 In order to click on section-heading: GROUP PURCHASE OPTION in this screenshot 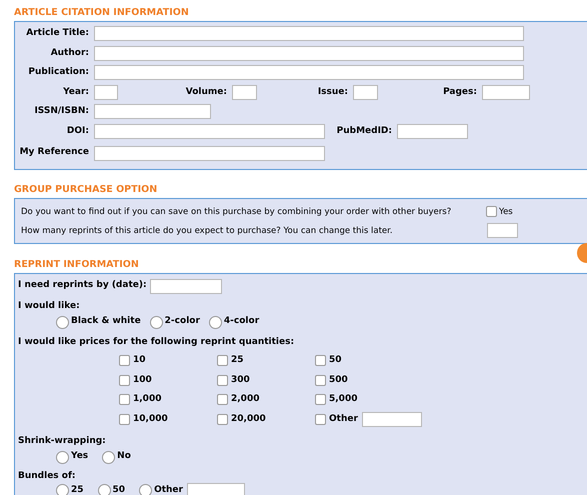, I will do `click(86, 190)`.